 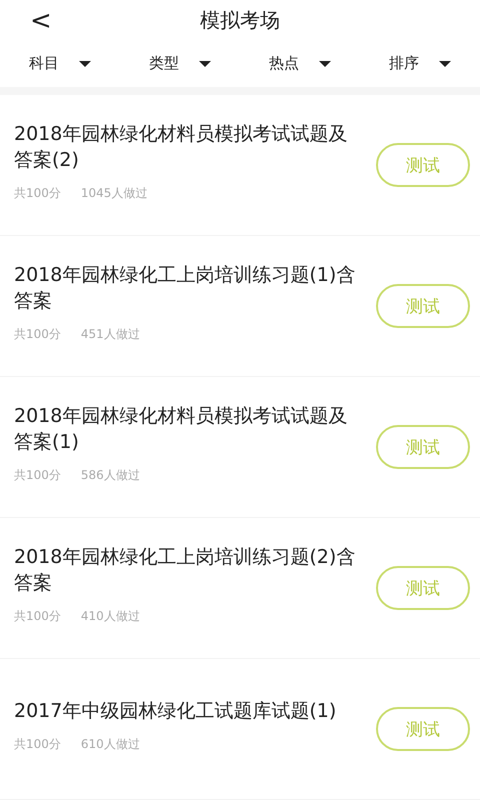 What do you see at coordinates (110, 744) in the screenshot?
I see `taken-count: 610人做过` at bounding box center [110, 744].